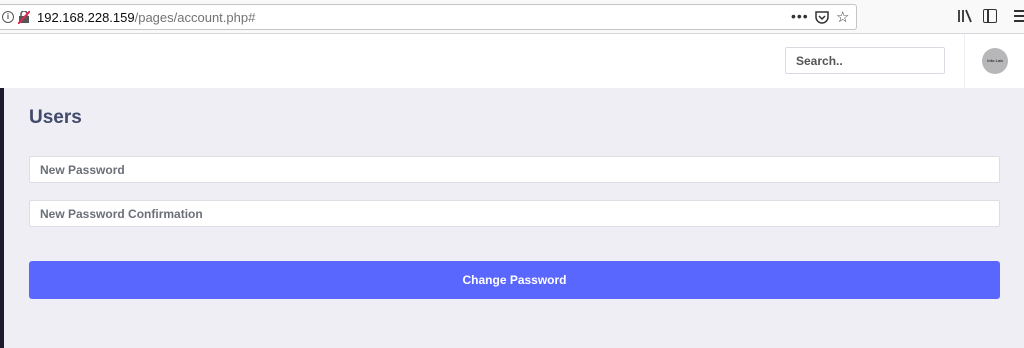 Image resolution: width=1024 pixels, height=348 pixels. What do you see at coordinates (990, 16) in the screenshot?
I see `sidebar-icon` at bounding box center [990, 16].